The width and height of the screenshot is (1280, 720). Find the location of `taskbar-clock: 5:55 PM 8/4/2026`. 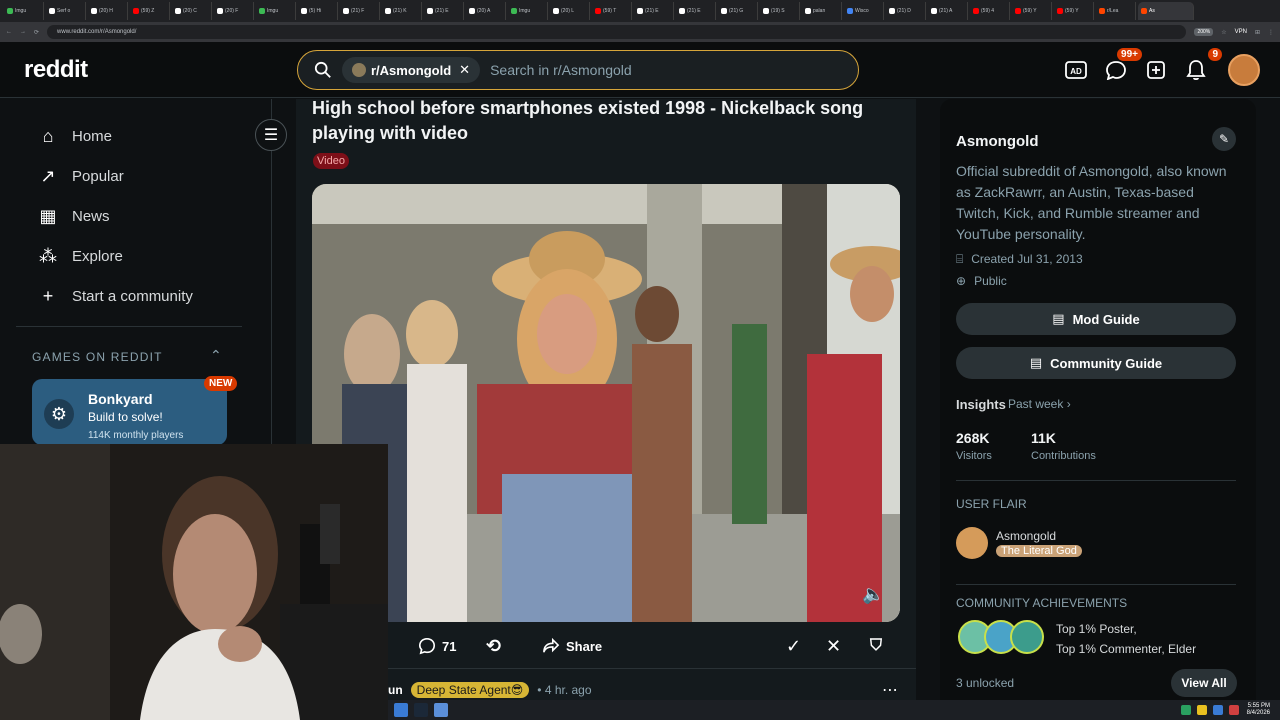

taskbar-clock: 5:55 PM 8/4/2026 is located at coordinates (1258, 710).